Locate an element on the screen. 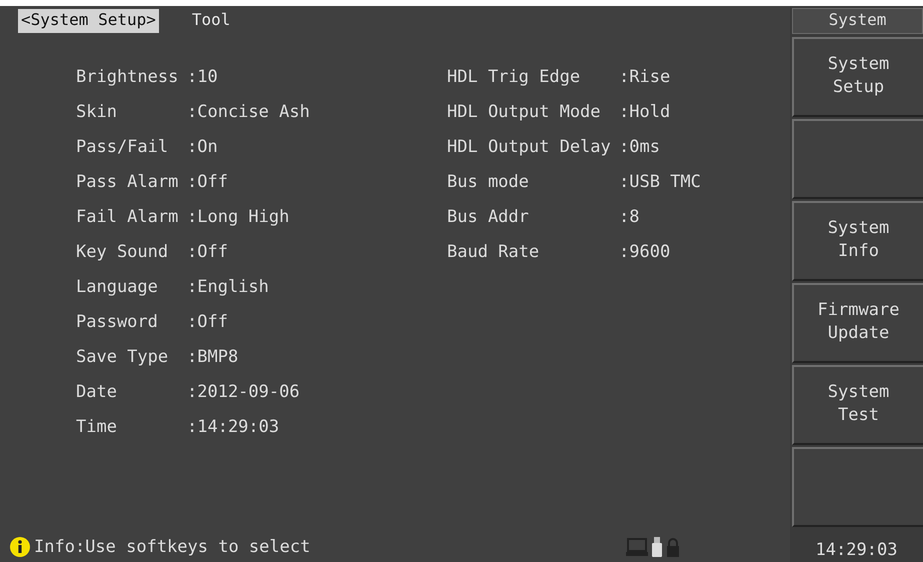  setting-label: HDL Trig Edge is located at coordinates (514, 77).